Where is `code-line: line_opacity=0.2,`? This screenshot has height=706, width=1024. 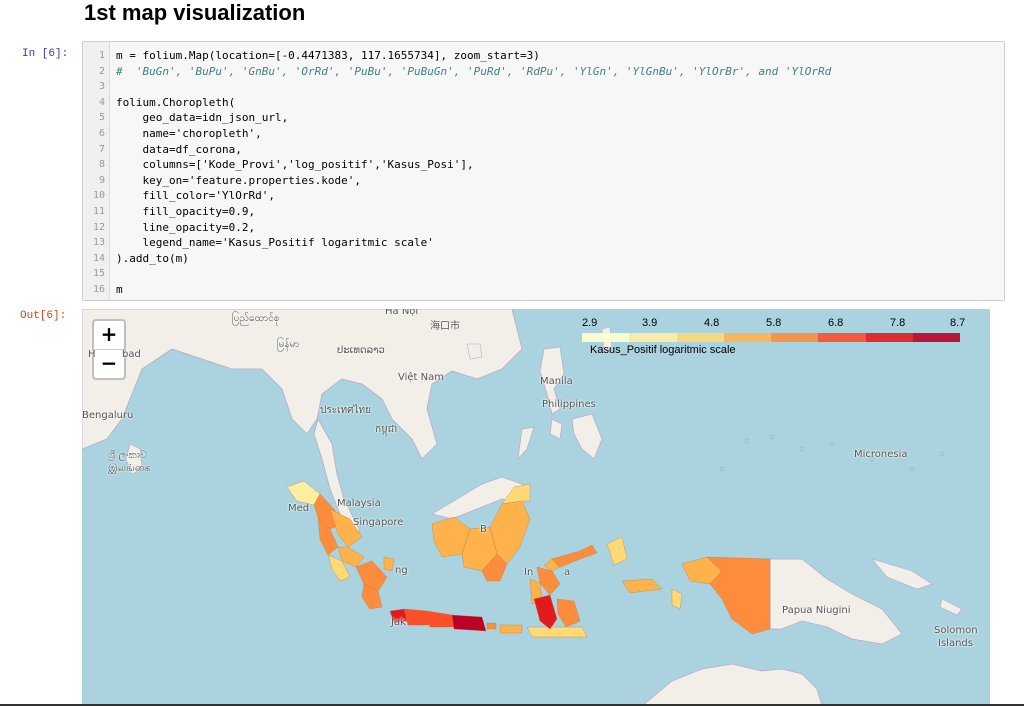 code-line: line_opacity=0.2, is located at coordinates (186, 227).